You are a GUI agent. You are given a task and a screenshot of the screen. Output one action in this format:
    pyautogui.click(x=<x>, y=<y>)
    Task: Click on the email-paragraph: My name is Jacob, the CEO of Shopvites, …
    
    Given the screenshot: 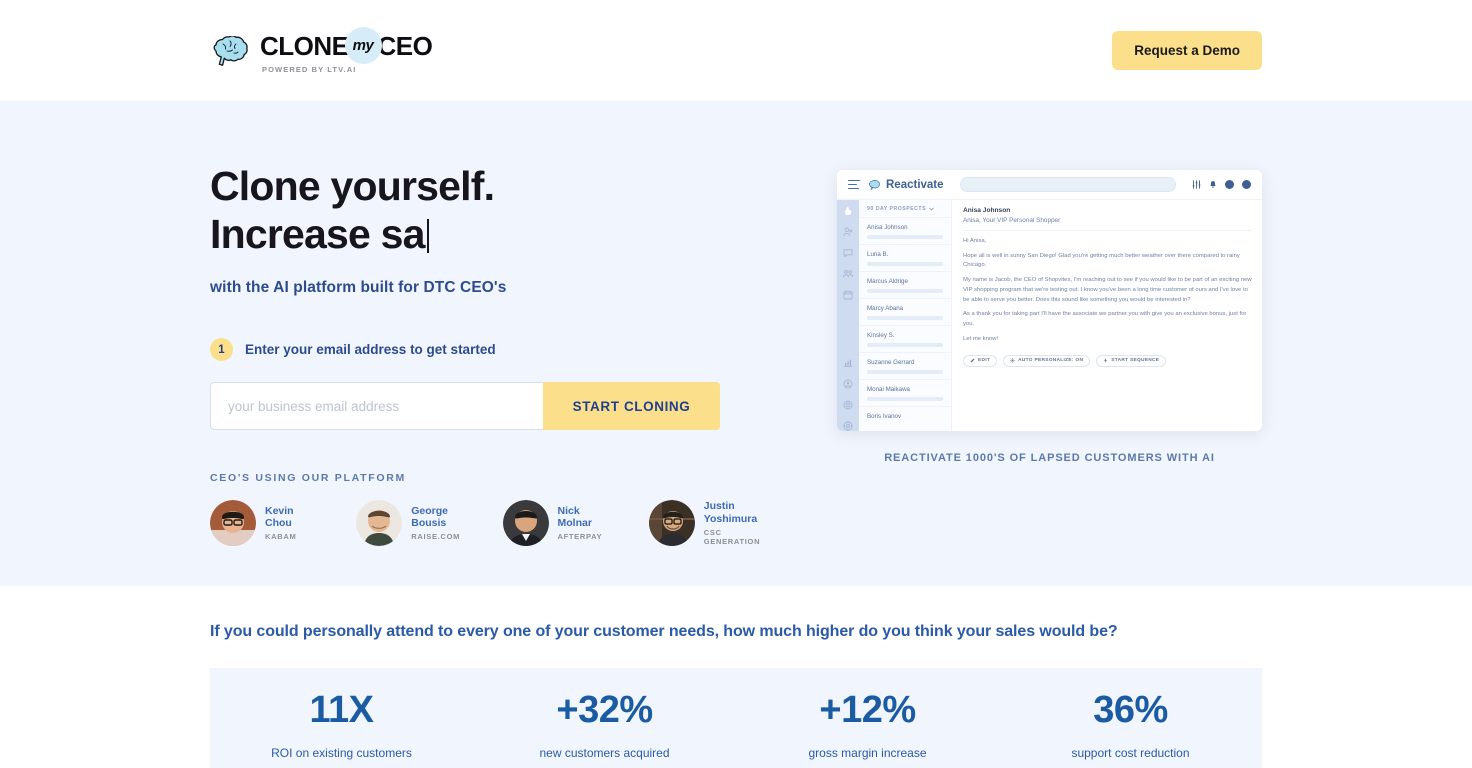 What is the action you would take?
    pyautogui.click(x=1107, y=290)
    